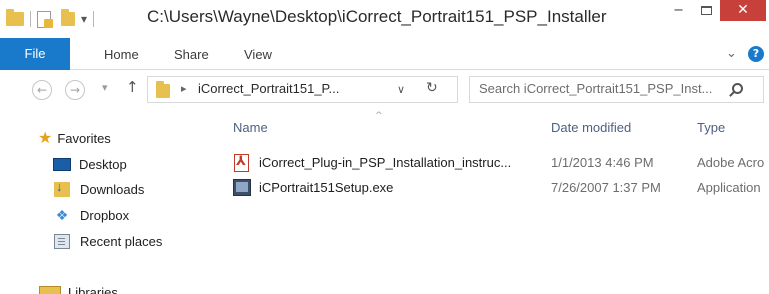 This screenshot has width=769, height=294. Describe the element at coordinates (35, 54) in the screenshot. I see `tab-file: File` at that location.